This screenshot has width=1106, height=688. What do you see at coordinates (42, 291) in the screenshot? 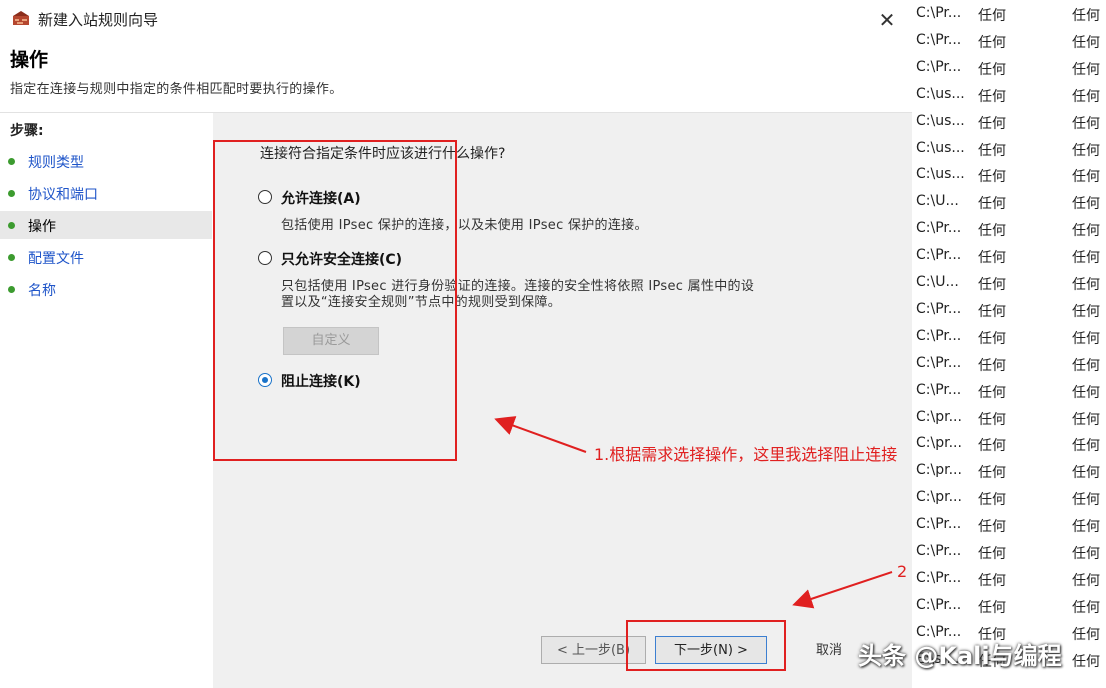
I see `step-label: 名称` at bounding box center [42, 291].